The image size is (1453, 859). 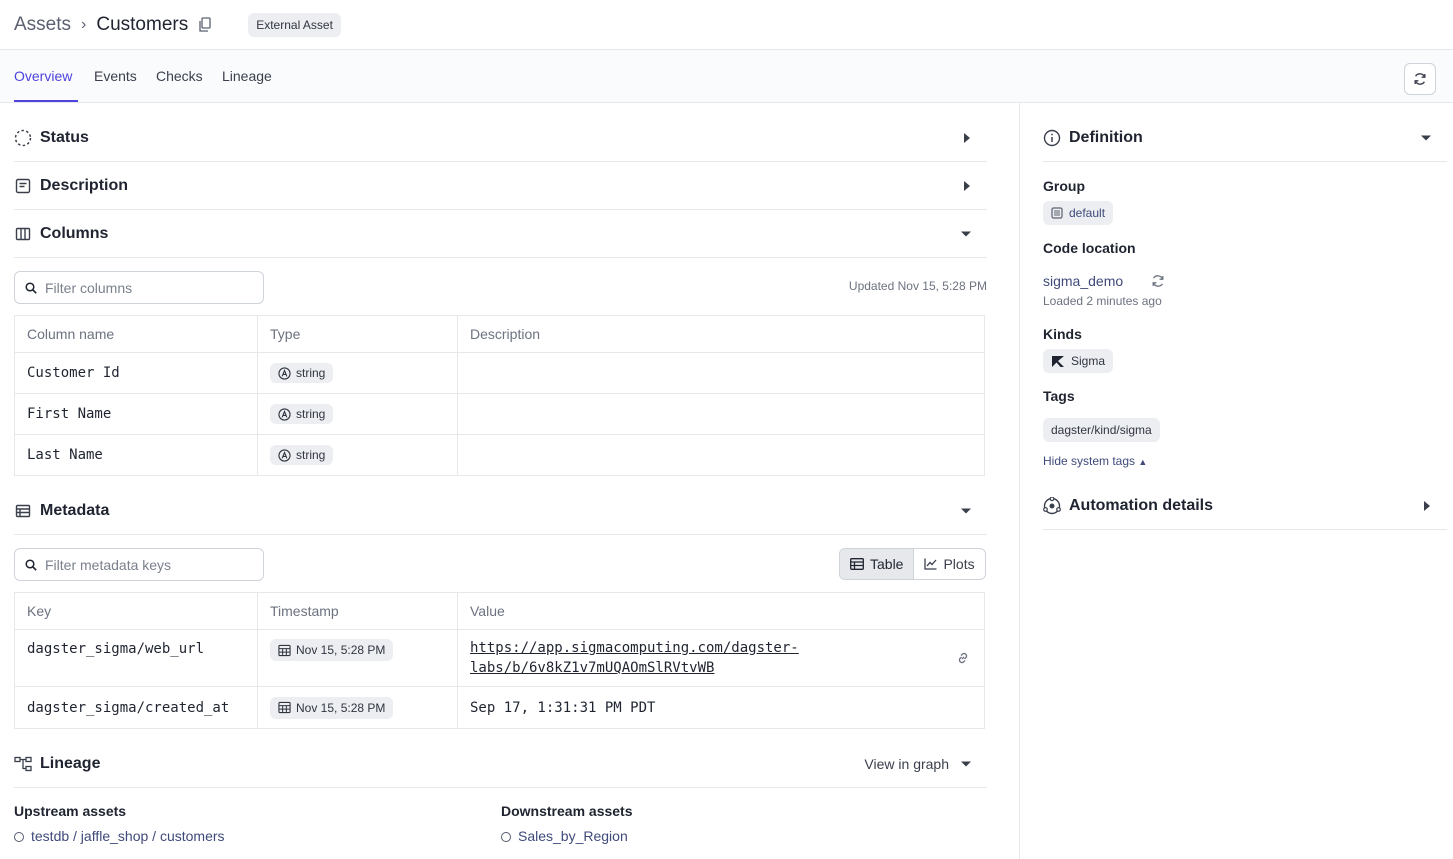 What do you see at coordinates (726, 25) in the screenshot?
I see `page-header: Assets › Customers External Asset` at bounding box center [726, 25].